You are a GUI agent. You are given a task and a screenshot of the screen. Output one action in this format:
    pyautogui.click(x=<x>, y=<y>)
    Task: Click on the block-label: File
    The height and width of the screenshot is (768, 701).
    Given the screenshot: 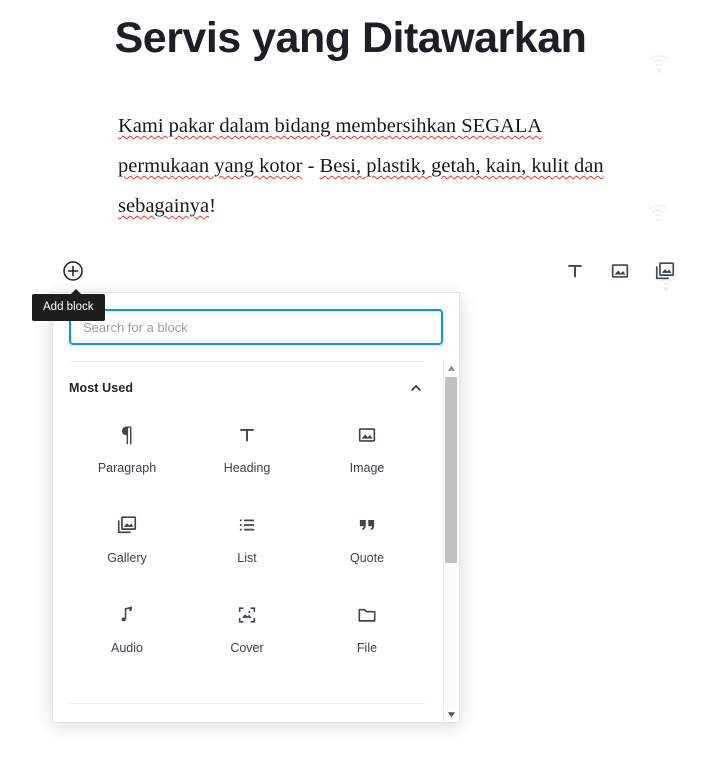 What is the action you would take?
    pyautogui.click(x=367, y=648)
    